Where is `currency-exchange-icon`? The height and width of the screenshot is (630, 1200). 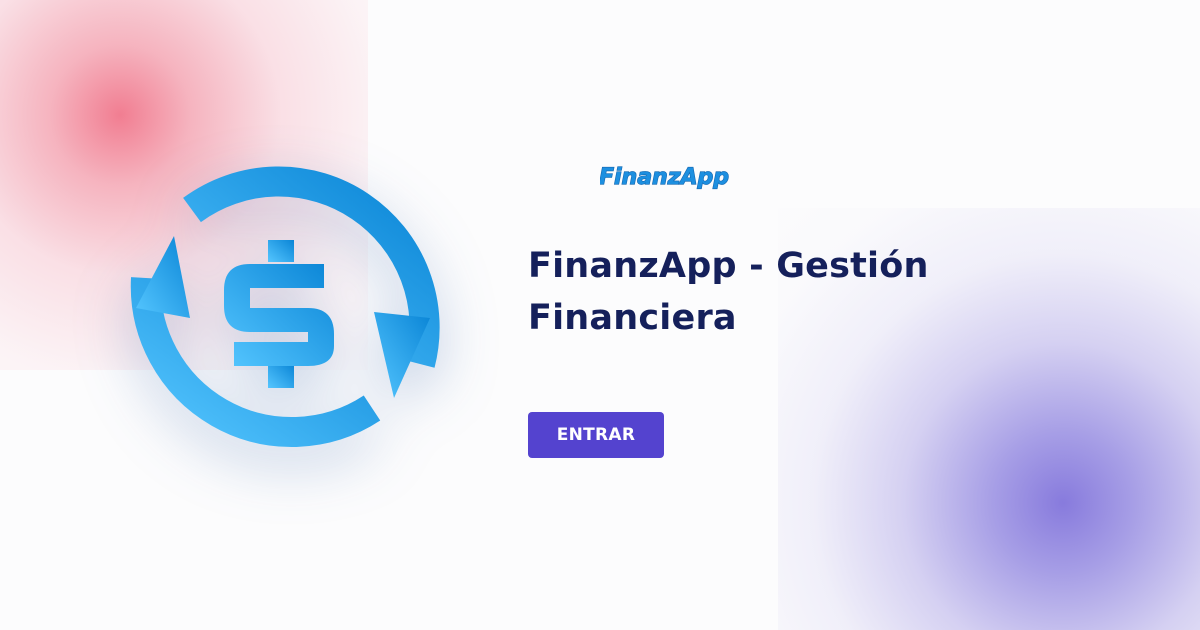
currency-exchange-icon is located at coordinates (283, 319).